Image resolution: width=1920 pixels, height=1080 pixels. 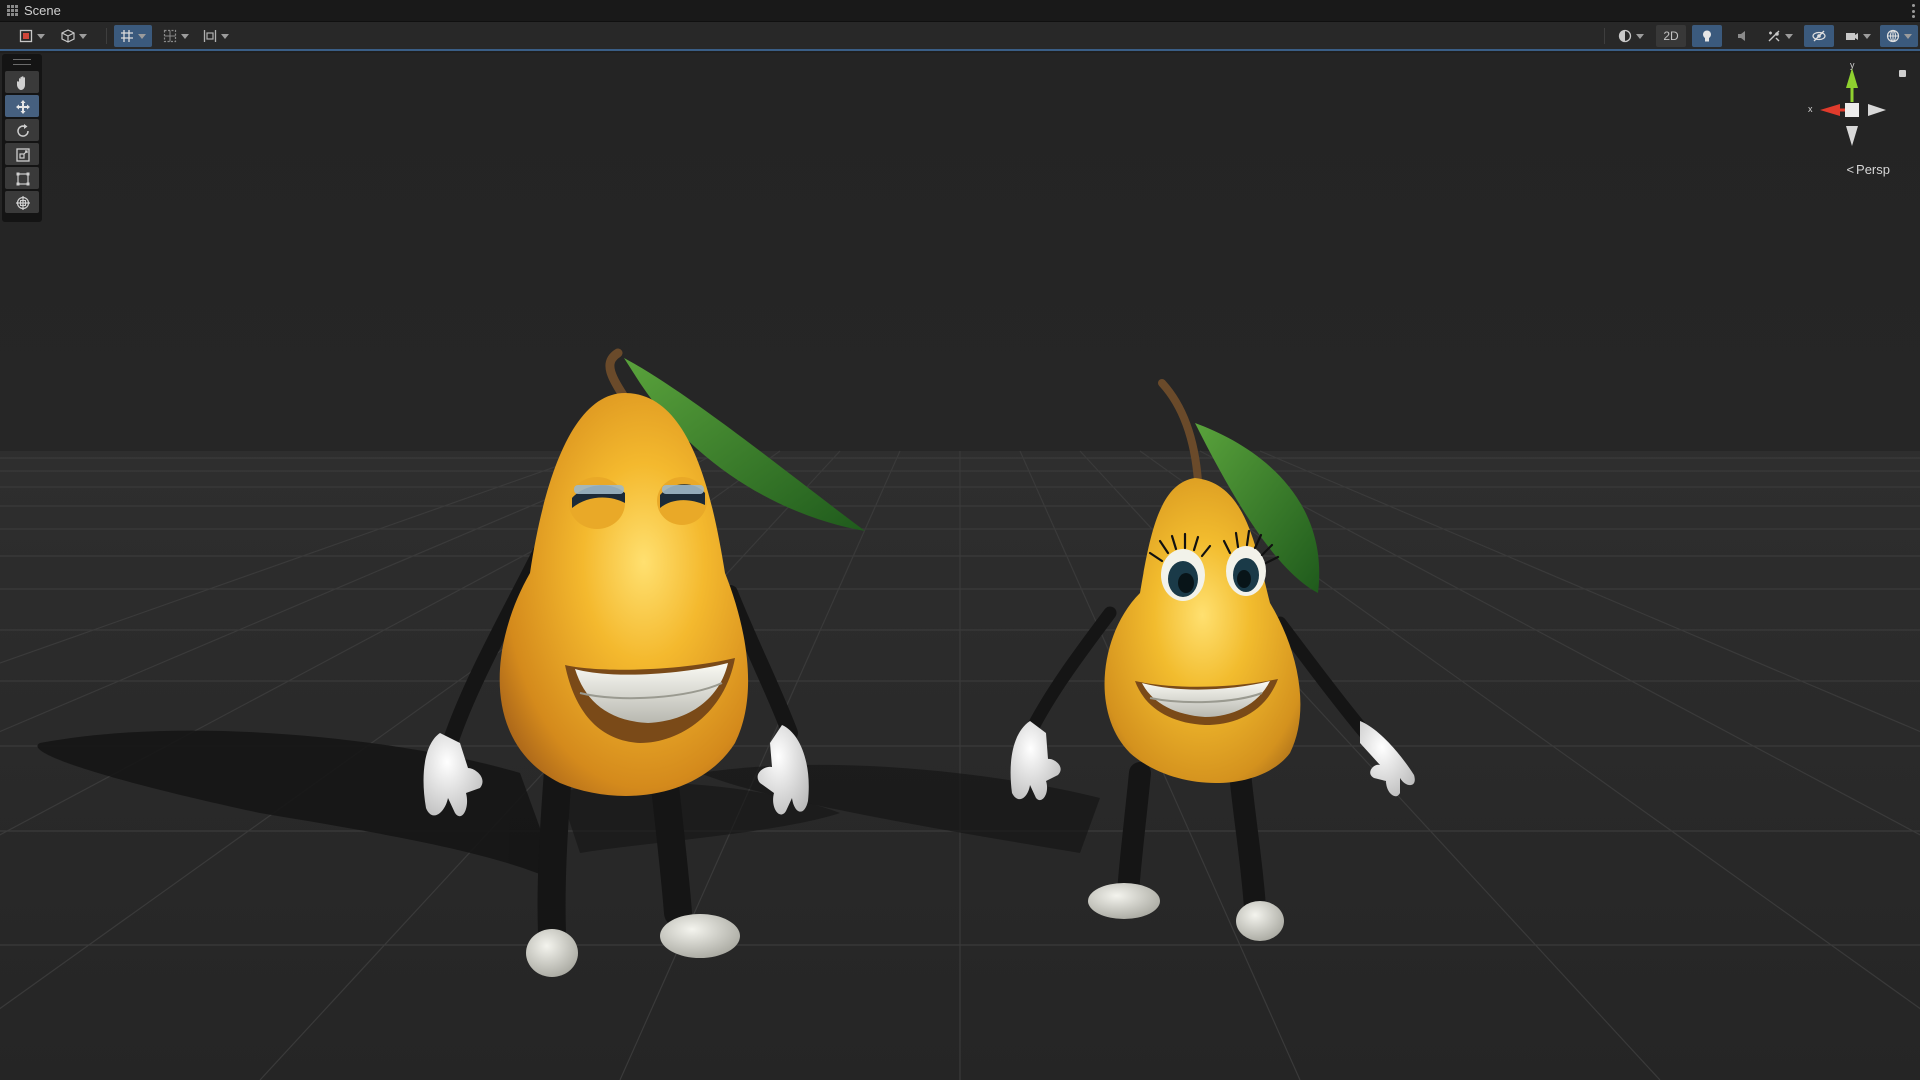 What do you see at coordinates (960, 11) in the screenshot?
I see `scene-tab-bar: Scene` at bounding box center [960, 11].